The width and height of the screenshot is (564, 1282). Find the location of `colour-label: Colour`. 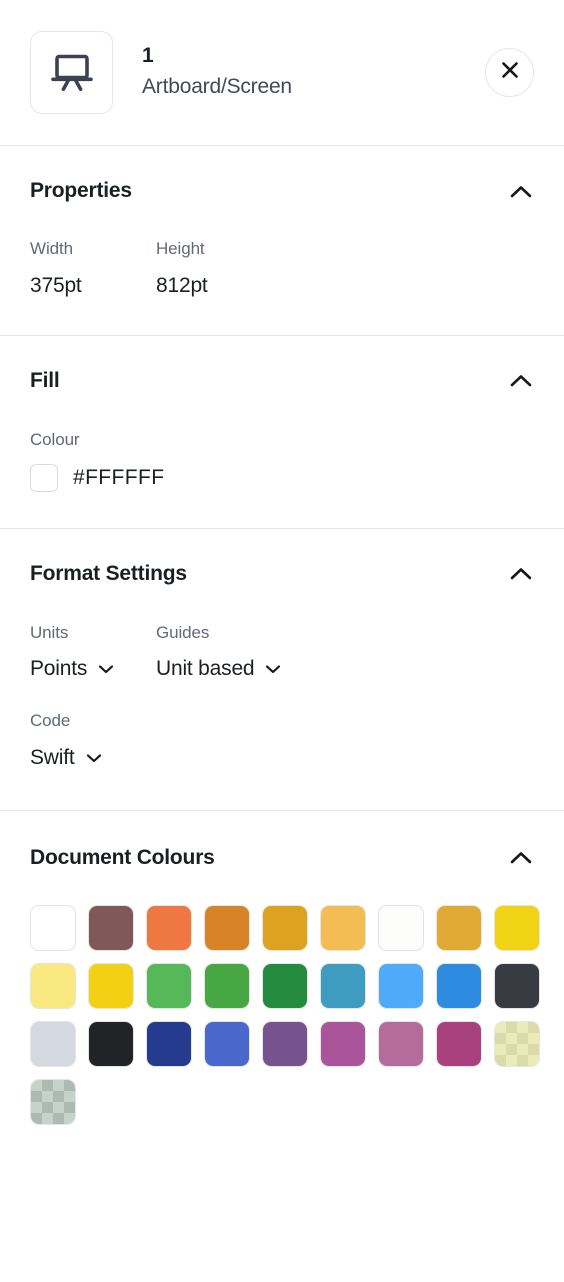

colour-label: Colour is located at coordinates (55, 439).